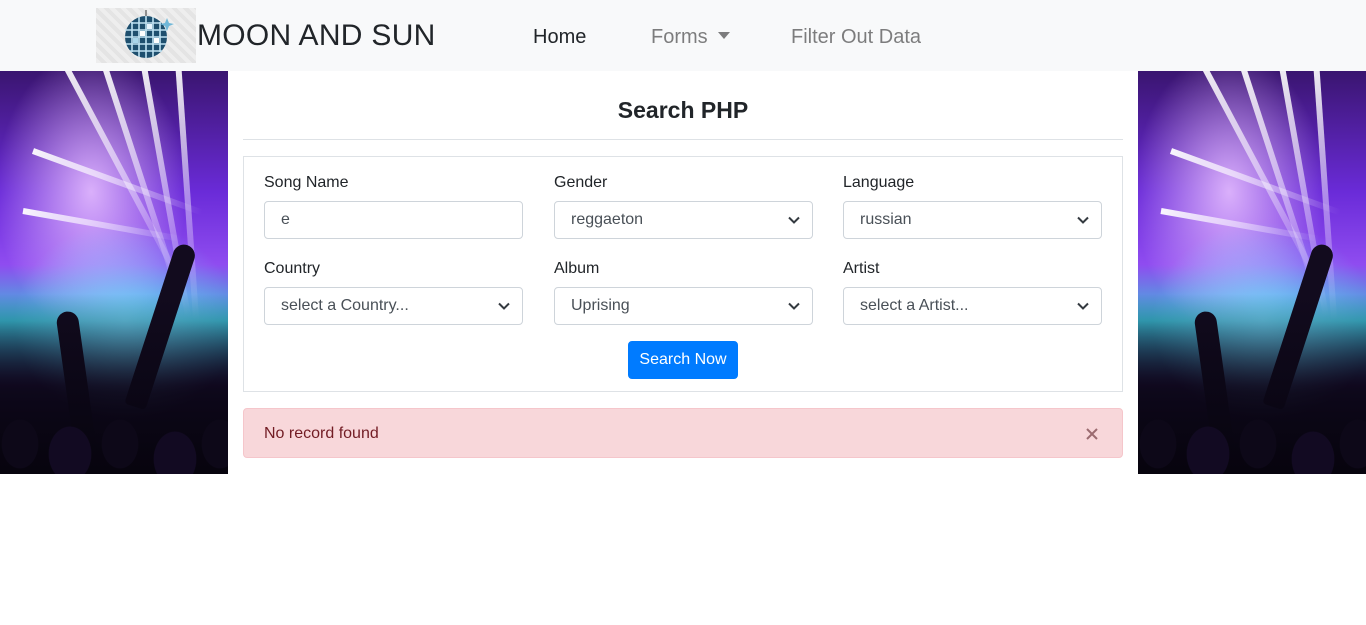  What do you see at coordinates (316, 36) in the screenshot?
I see `brand-name: MOON AND SUN` at bounding box center [316, 36].